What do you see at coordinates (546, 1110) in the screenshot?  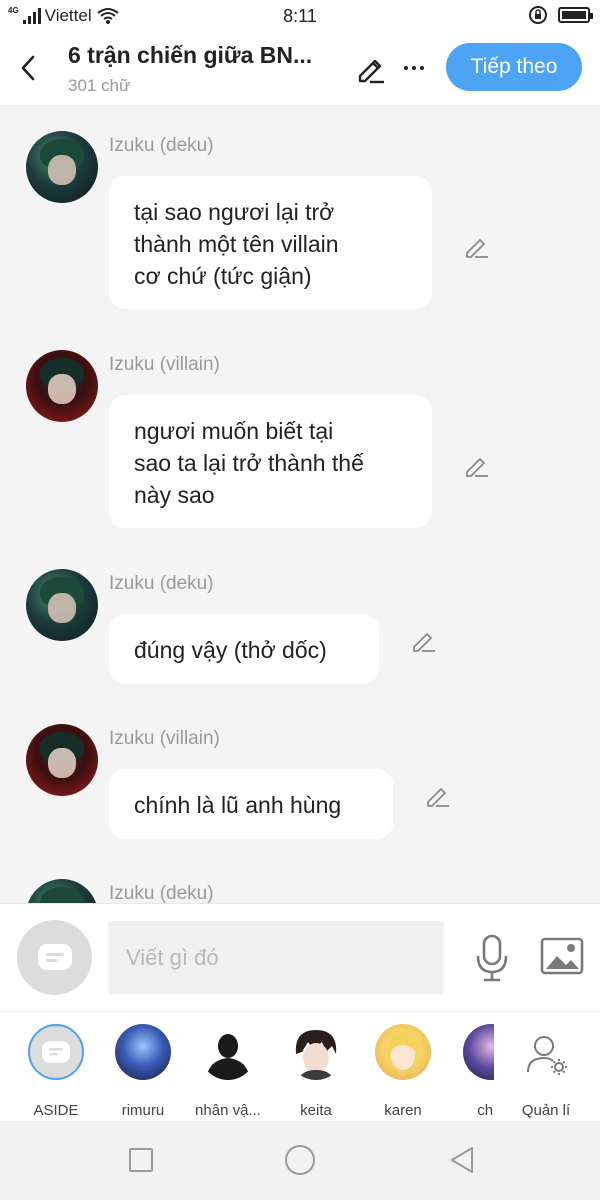 I see `manage-label: Quản lí` at bounding box center [546, 1110].